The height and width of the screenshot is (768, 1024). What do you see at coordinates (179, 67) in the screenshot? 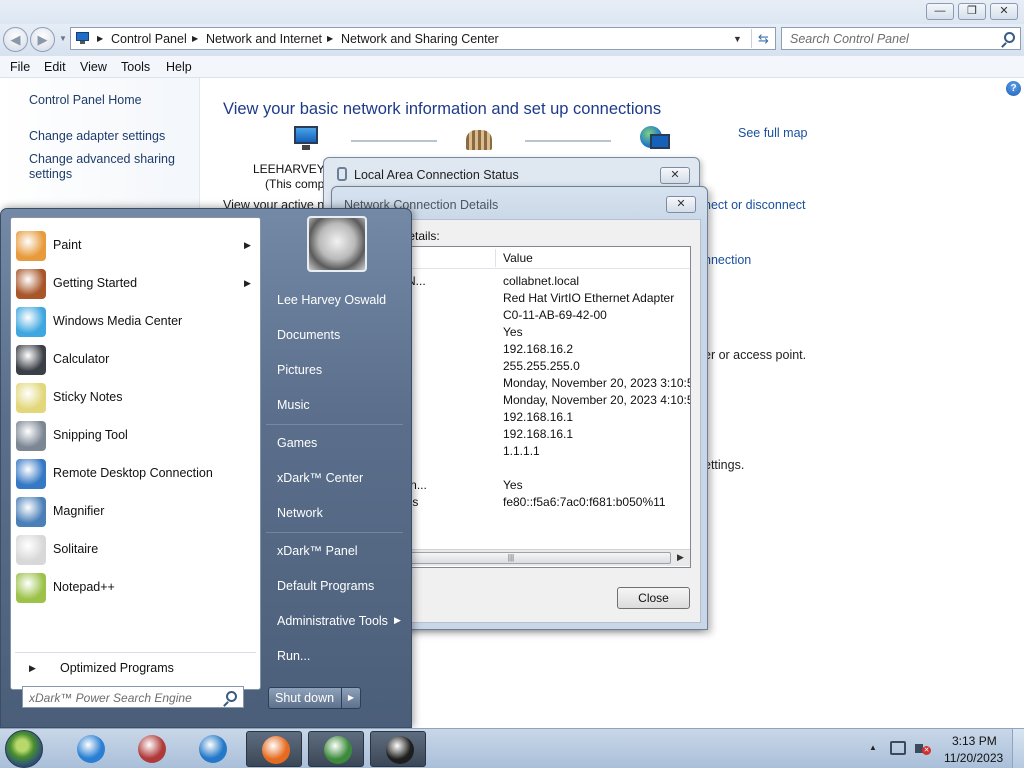
I see `menu-help: Help` at bounding box center [179, 67].